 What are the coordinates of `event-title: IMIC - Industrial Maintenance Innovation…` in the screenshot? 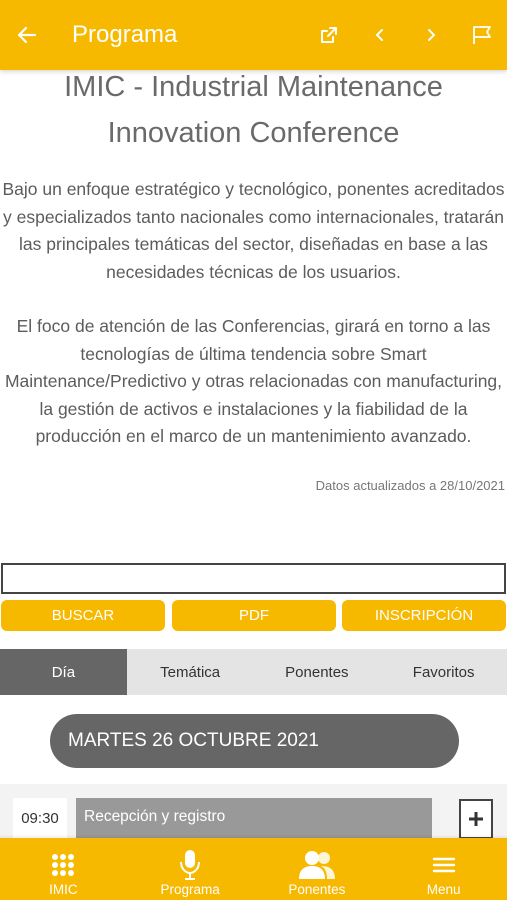 It's located at (253, 110).